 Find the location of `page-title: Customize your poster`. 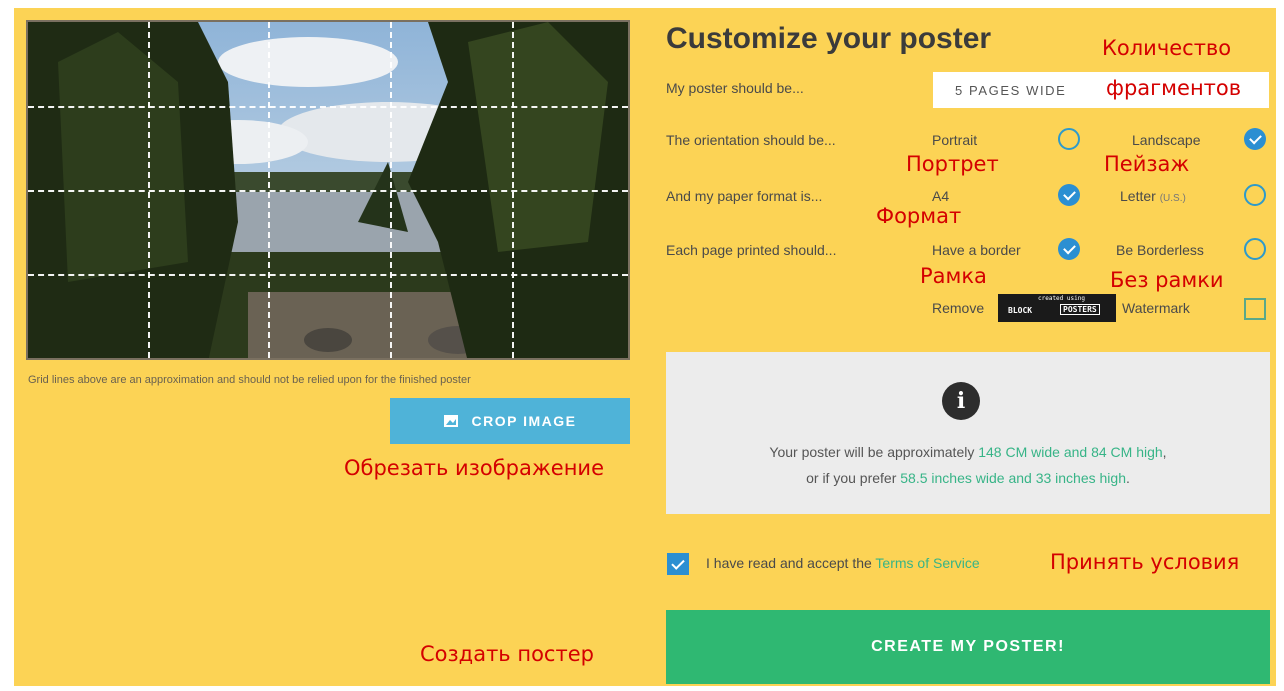

page-title: Customize your poster is located at coordinates (829, 38).